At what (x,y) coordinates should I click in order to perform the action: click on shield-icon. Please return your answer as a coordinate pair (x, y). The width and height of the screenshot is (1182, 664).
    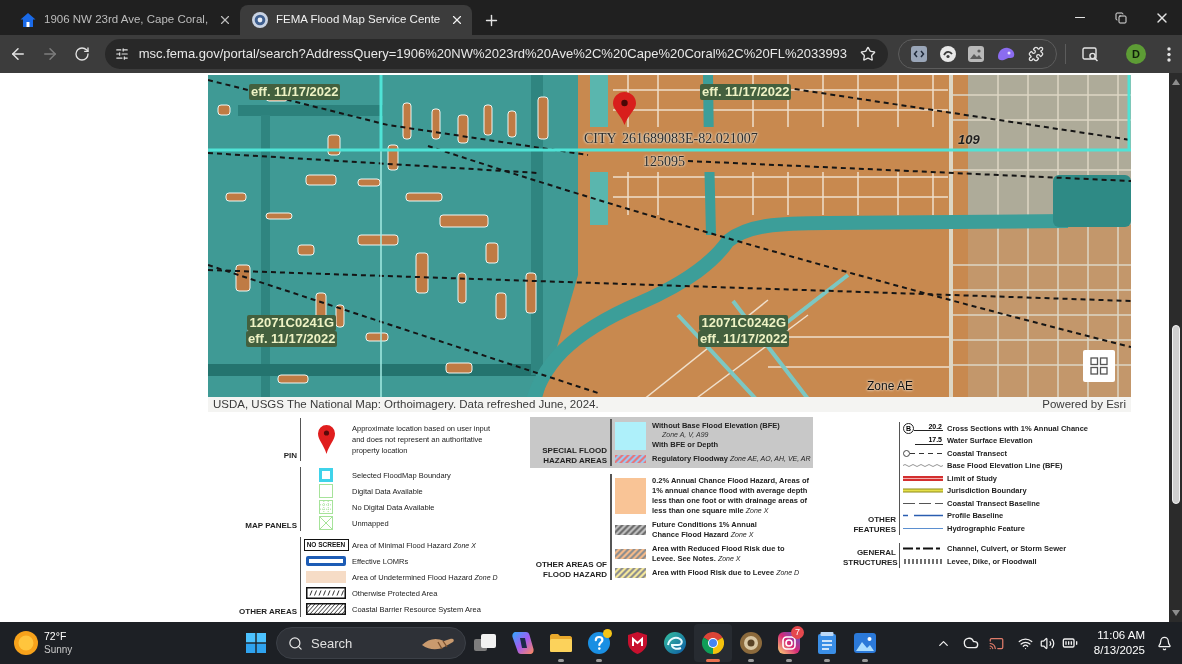
    Looking at the image, I should click on (637, 643).